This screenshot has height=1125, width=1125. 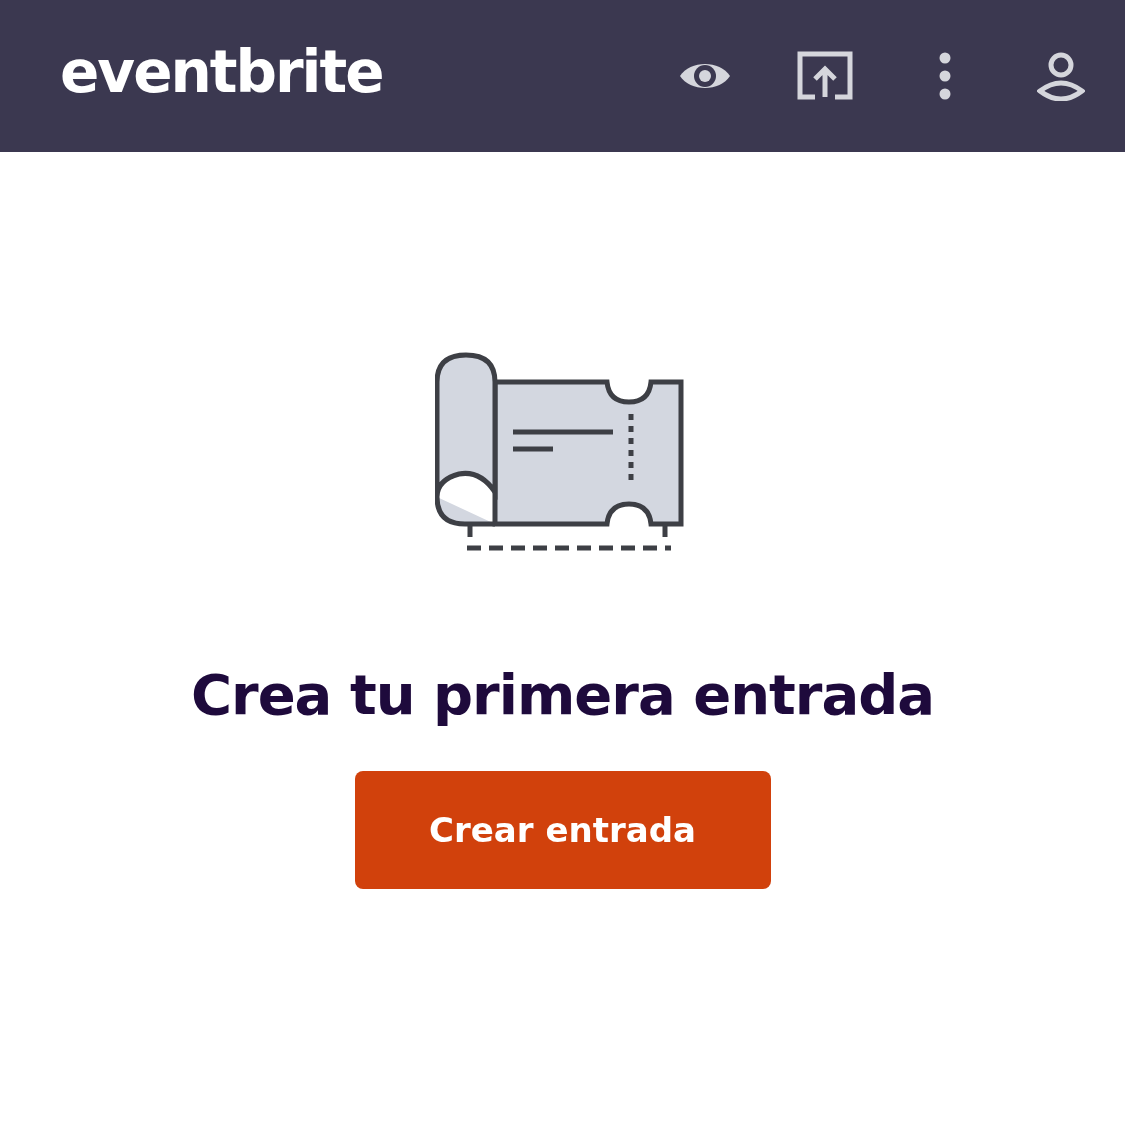 What do you see at coordinates (562, 694) in the screenshot?
I see `empty-state-title: Crea tu primera entrada` at bounding box center [562, 694].